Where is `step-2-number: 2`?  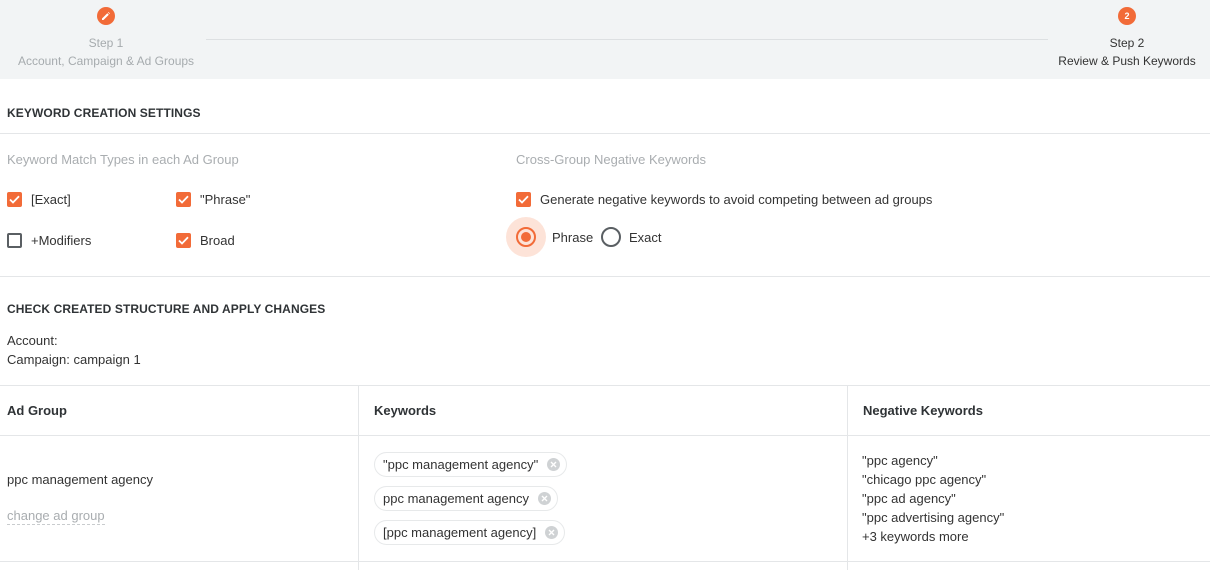
step-2-number: 2 is located at coordinates (1127, 16).